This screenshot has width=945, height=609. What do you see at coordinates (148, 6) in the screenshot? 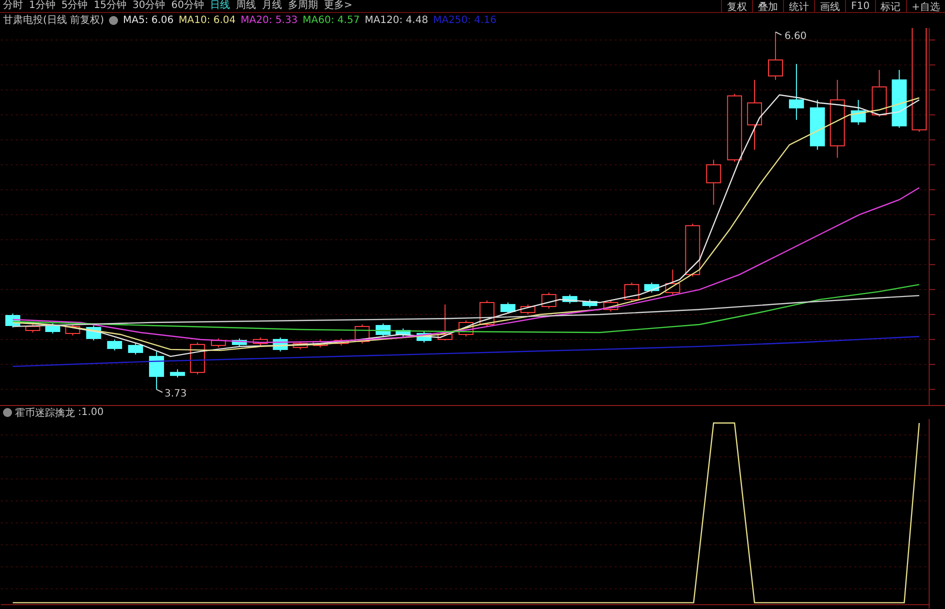
I see `period-tab: 30分钟` at bounding box center [148, 6].